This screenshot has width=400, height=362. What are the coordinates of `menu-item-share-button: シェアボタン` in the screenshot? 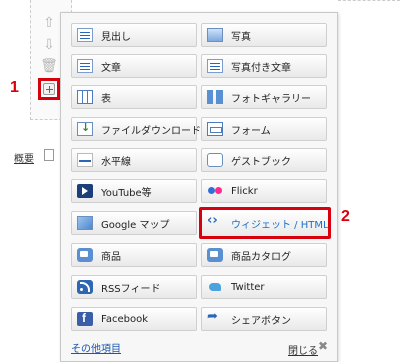 It's located at (264, 319).